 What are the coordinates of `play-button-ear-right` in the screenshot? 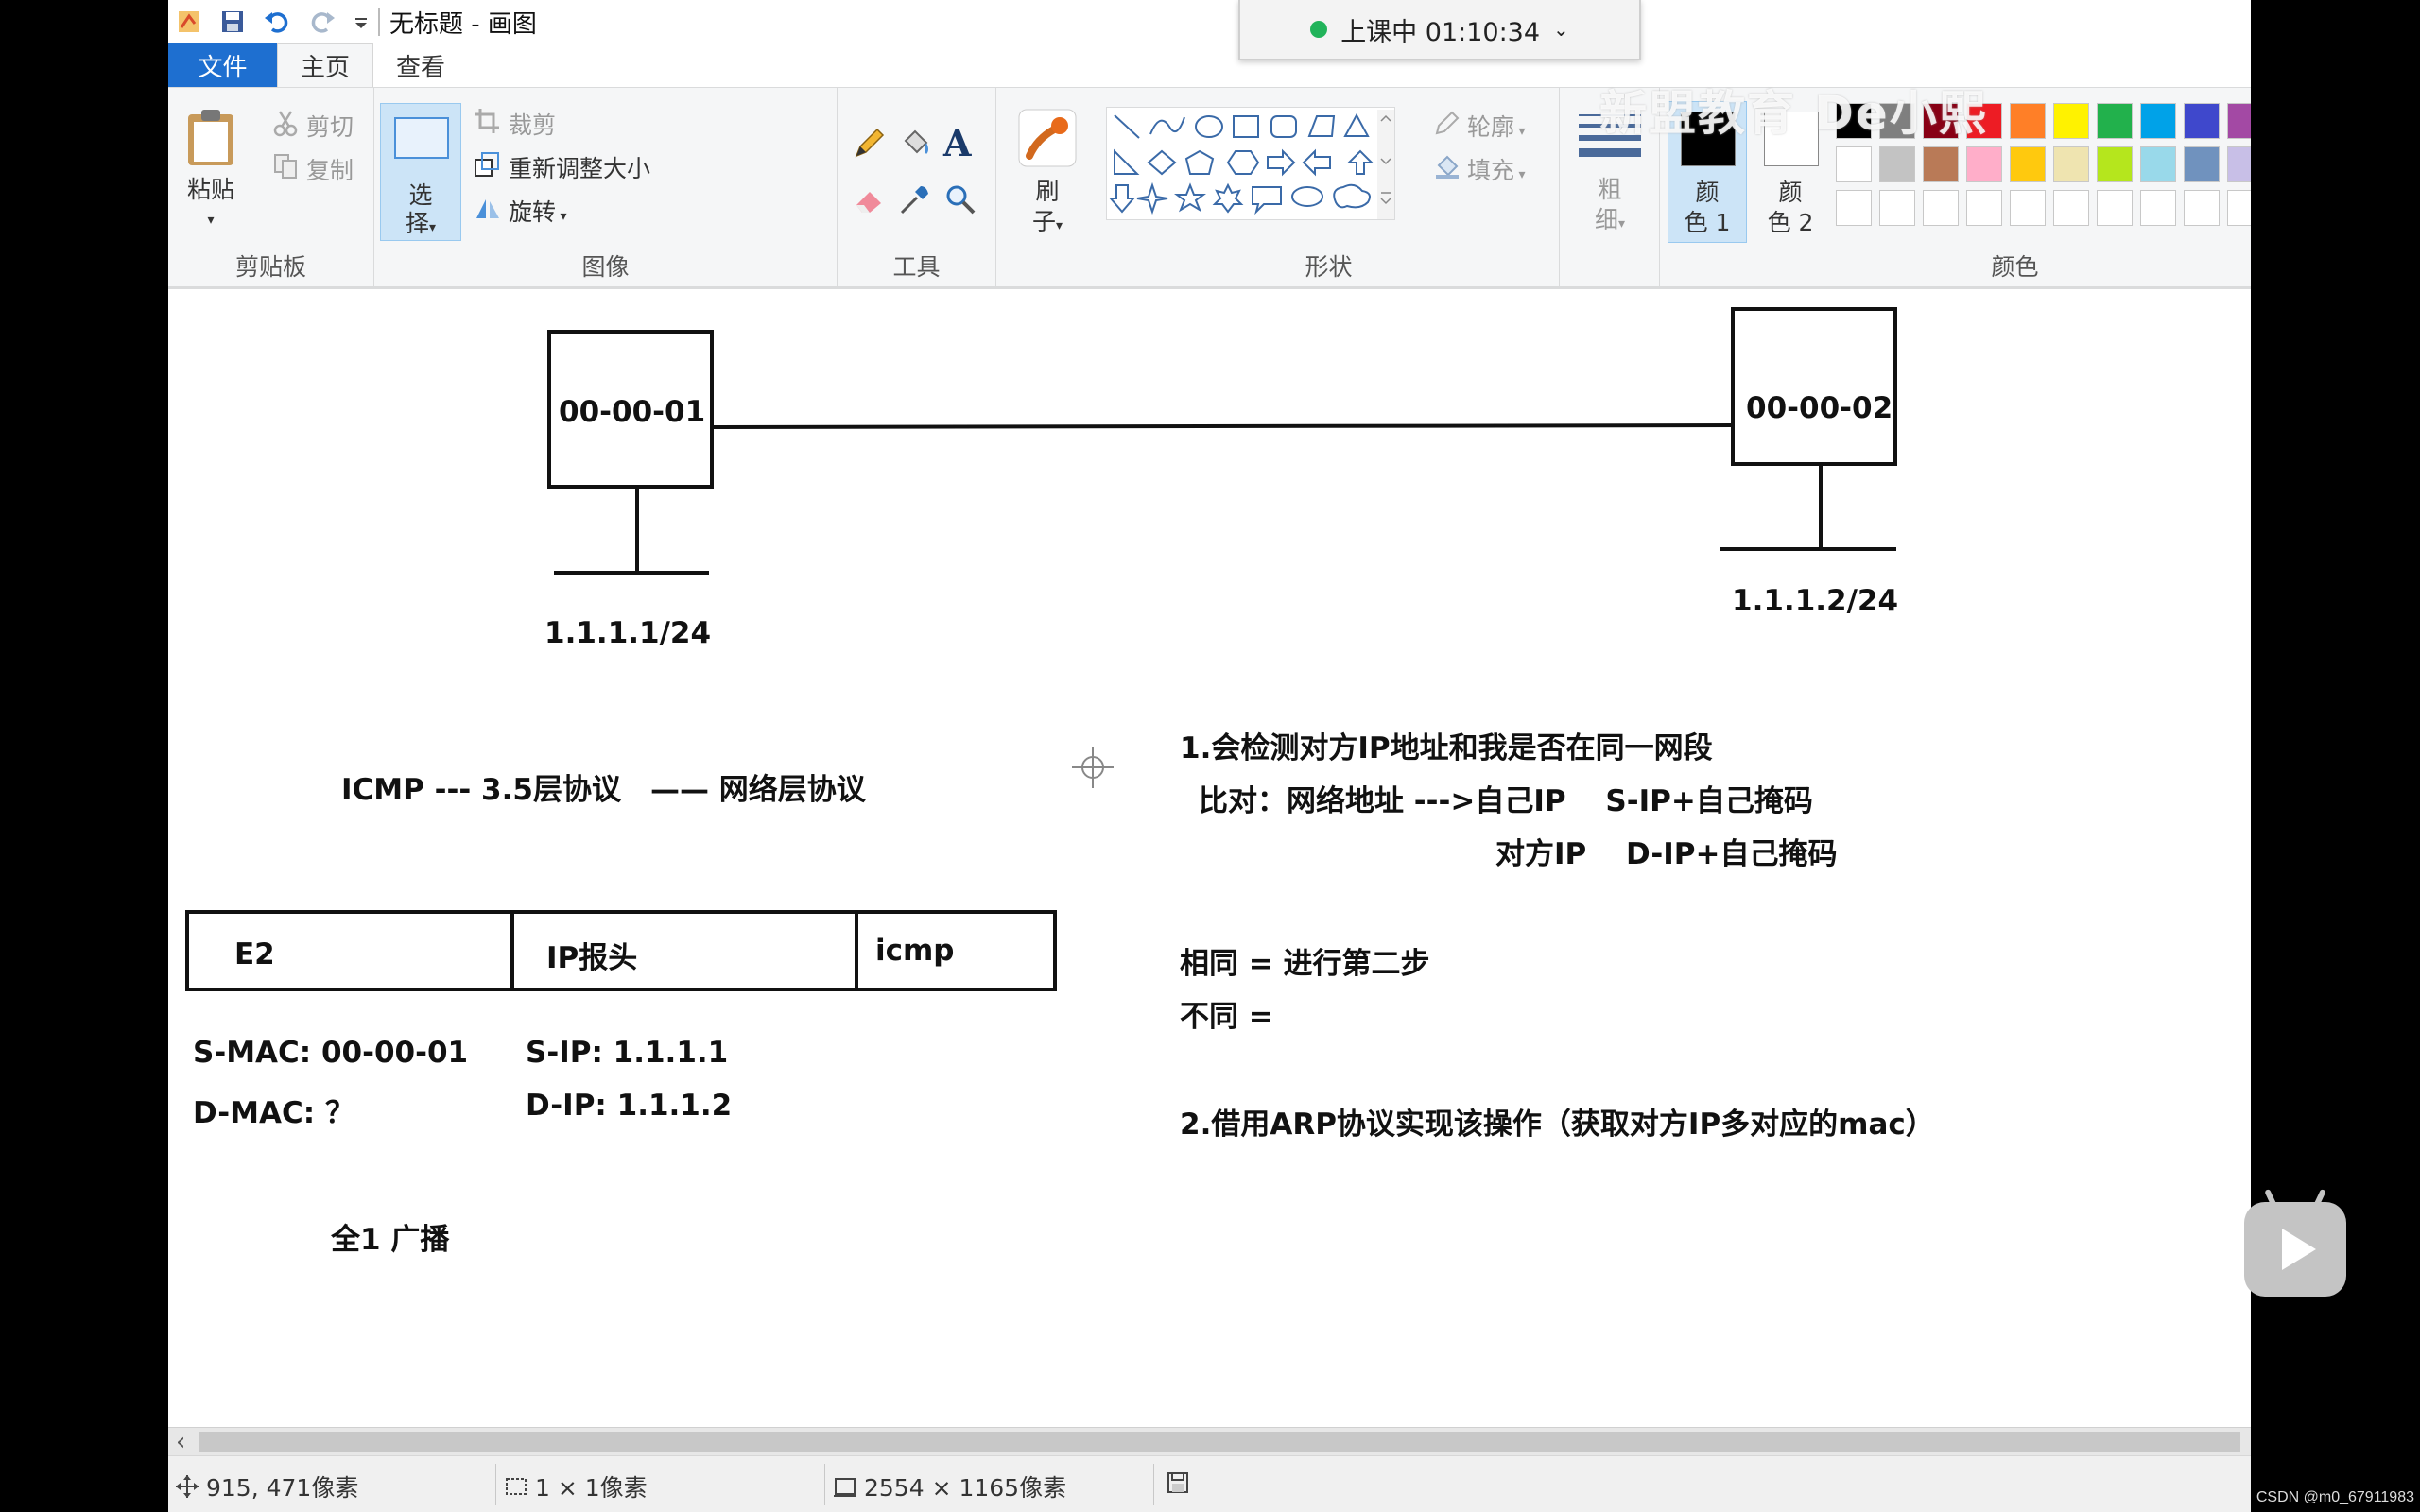 It's located at (2318, 1200).